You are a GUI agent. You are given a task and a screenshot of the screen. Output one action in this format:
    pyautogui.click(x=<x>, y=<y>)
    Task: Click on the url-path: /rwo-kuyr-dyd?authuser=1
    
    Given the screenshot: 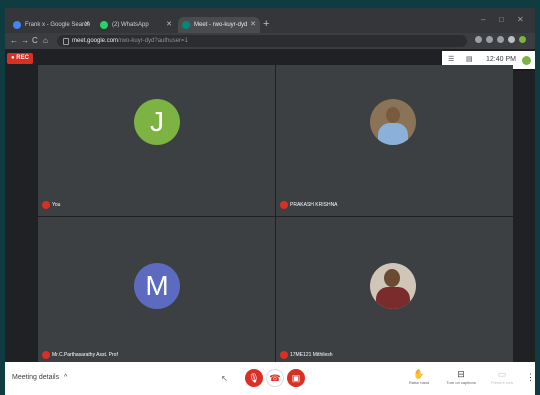 What is the action you would take?
    pyautogui.click(x=153, y=41)
    